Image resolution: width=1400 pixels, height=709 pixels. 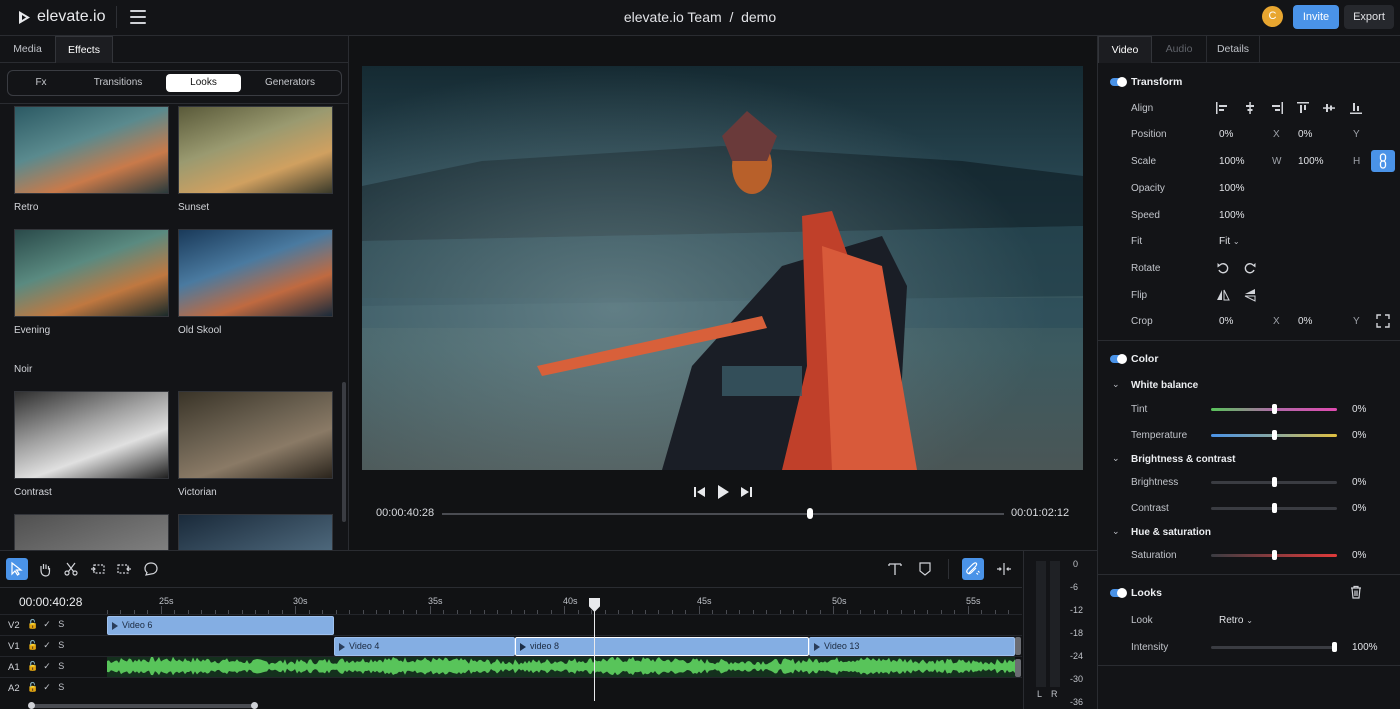 What do you see at coordinates (255, 150) in the screenshot?
I see `look-thumb-sunset` at bounding box center [255, 150].